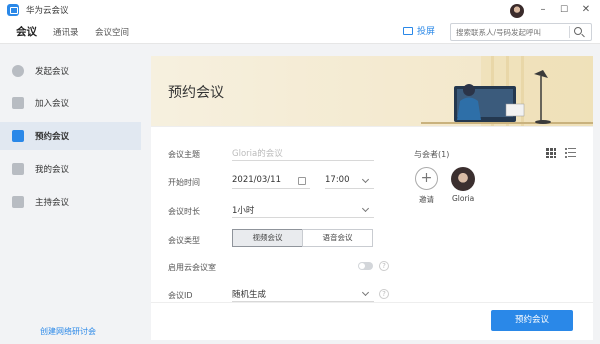 This screenshot has width=600, height=344. Describe the element at coordinates (68, 331) in the screenshot. I see `create-webinar-link: 创建网络研讨会` at that location.